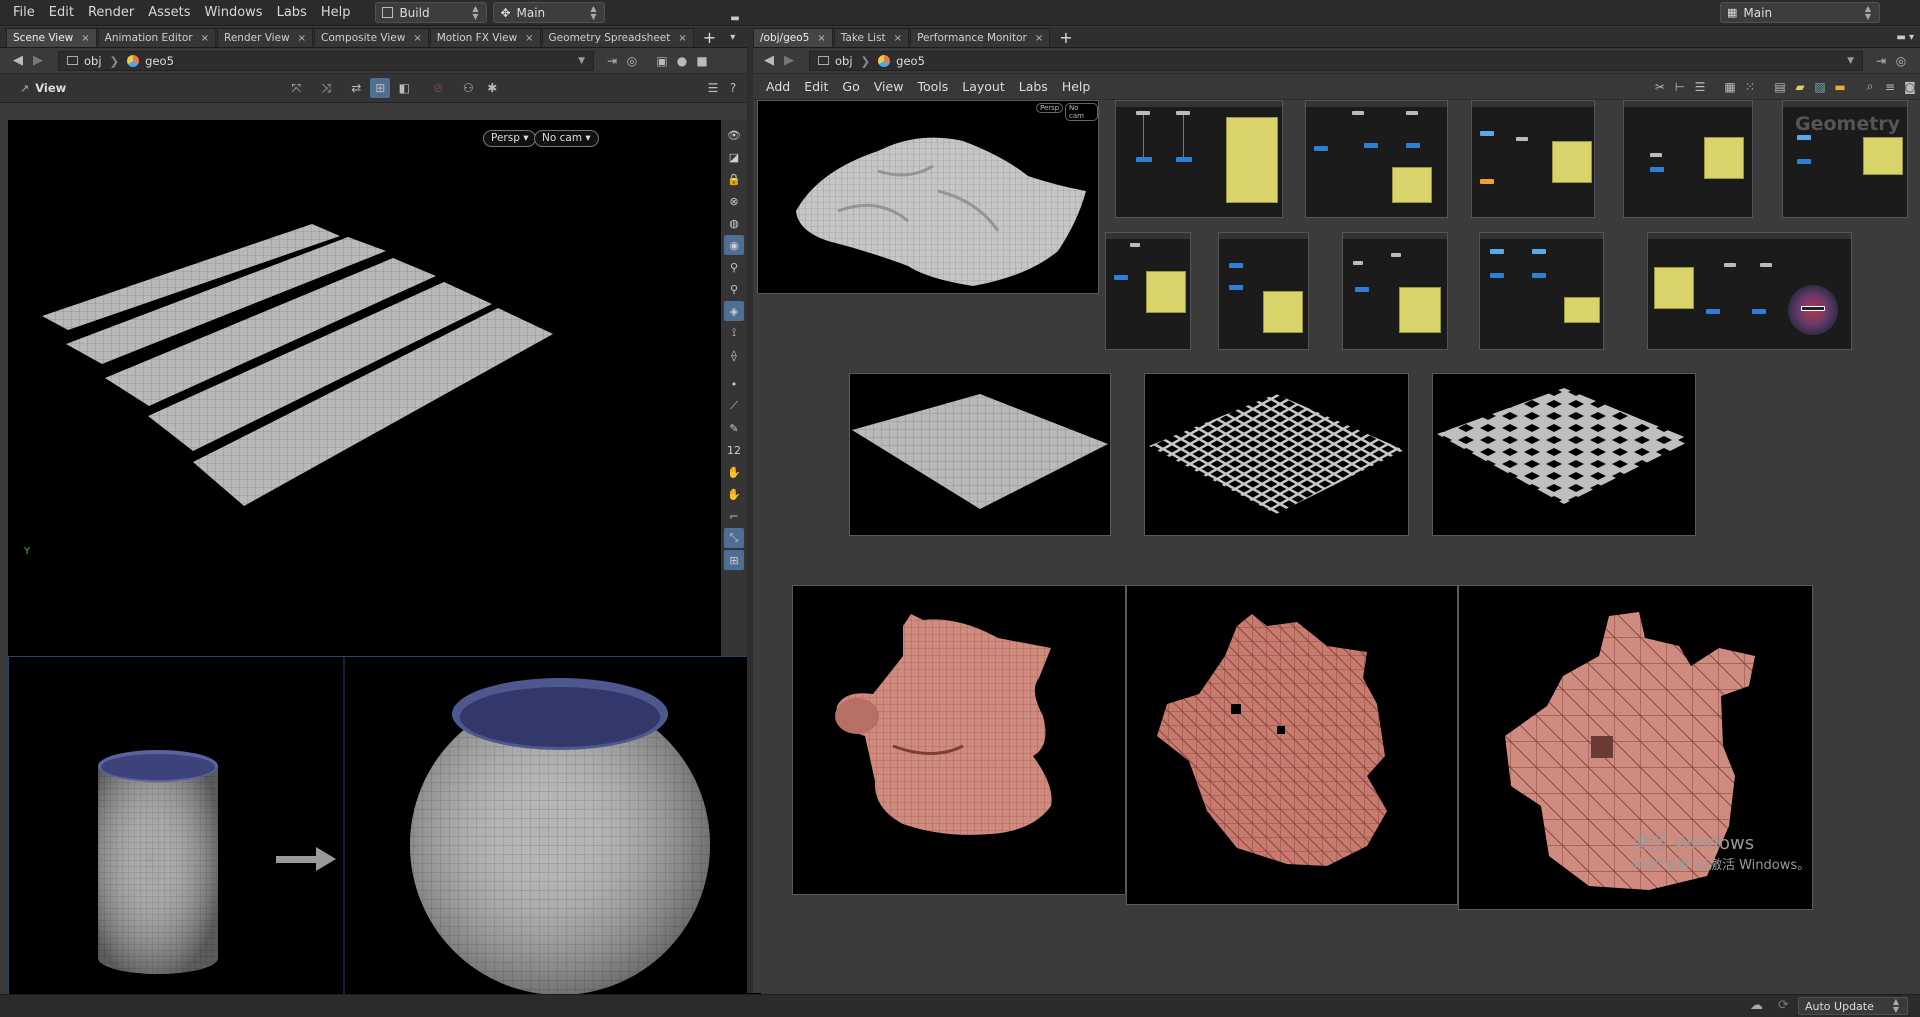 The height and width of the screenshot is (1017, 1920). Describe the element at coordinates (492, 88) in the screenshot. I see `settings-gear-icon: ✱` at that location.